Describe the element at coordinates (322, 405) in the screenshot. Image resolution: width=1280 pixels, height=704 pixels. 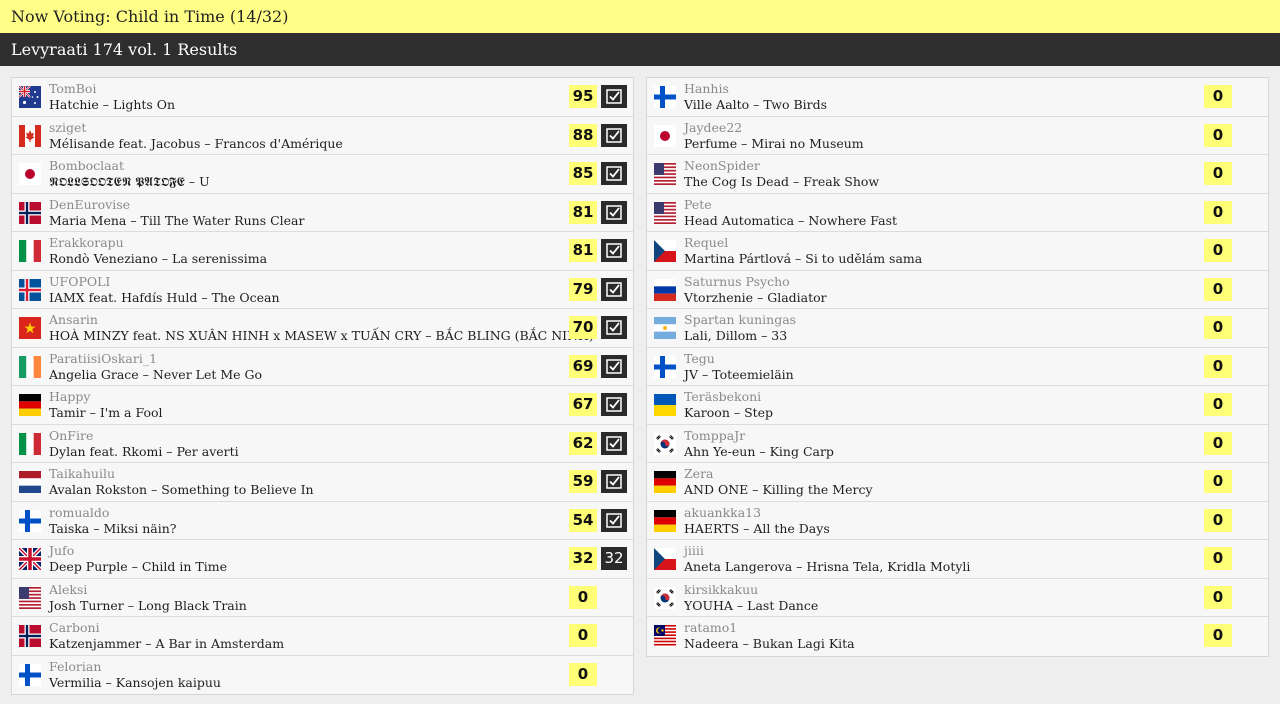
I see `result-row: Happy Tamir – I'm a Fool 67` at that location.